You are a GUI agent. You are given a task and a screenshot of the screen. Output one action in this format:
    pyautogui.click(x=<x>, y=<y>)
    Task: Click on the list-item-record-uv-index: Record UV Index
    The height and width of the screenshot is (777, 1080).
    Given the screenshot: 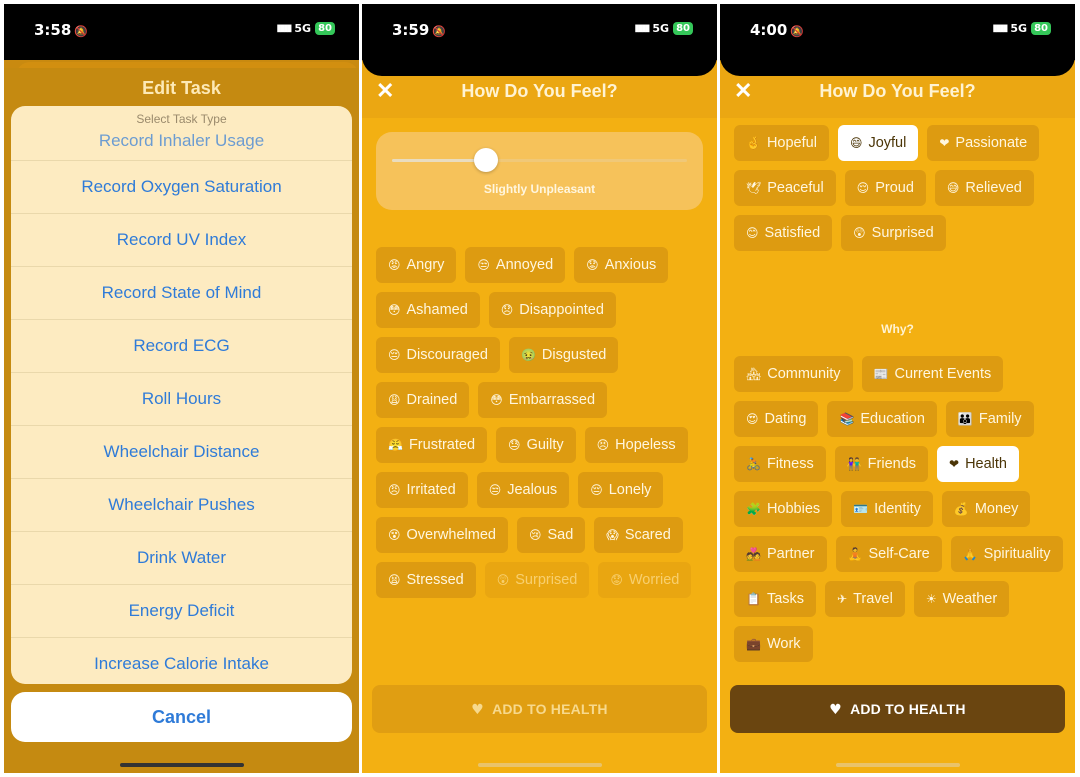 What is the action you would take?
    pyautogui.click(x=181, y=239)
    